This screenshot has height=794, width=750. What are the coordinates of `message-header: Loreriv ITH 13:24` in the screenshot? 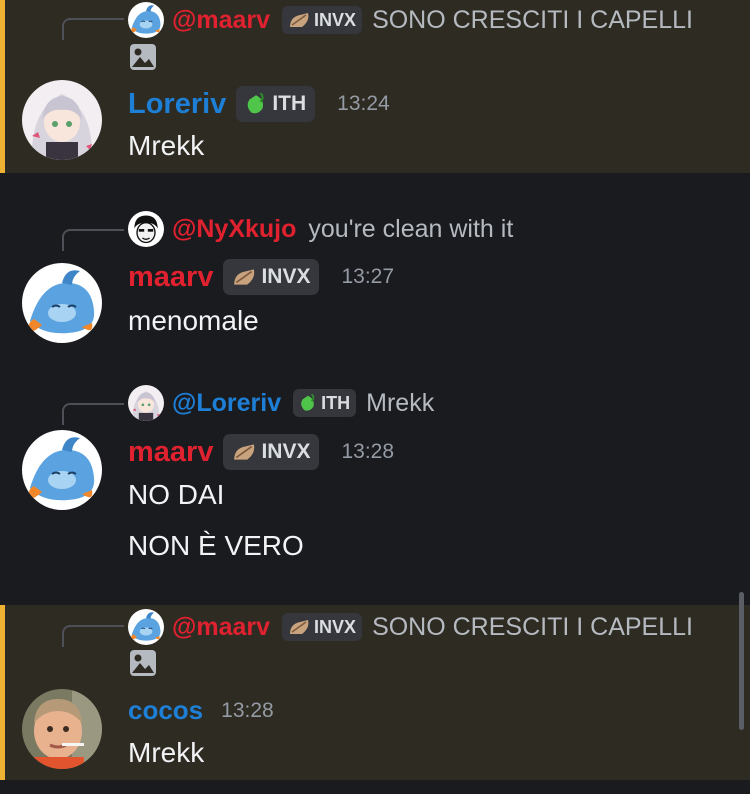 It's located at (259, 104).